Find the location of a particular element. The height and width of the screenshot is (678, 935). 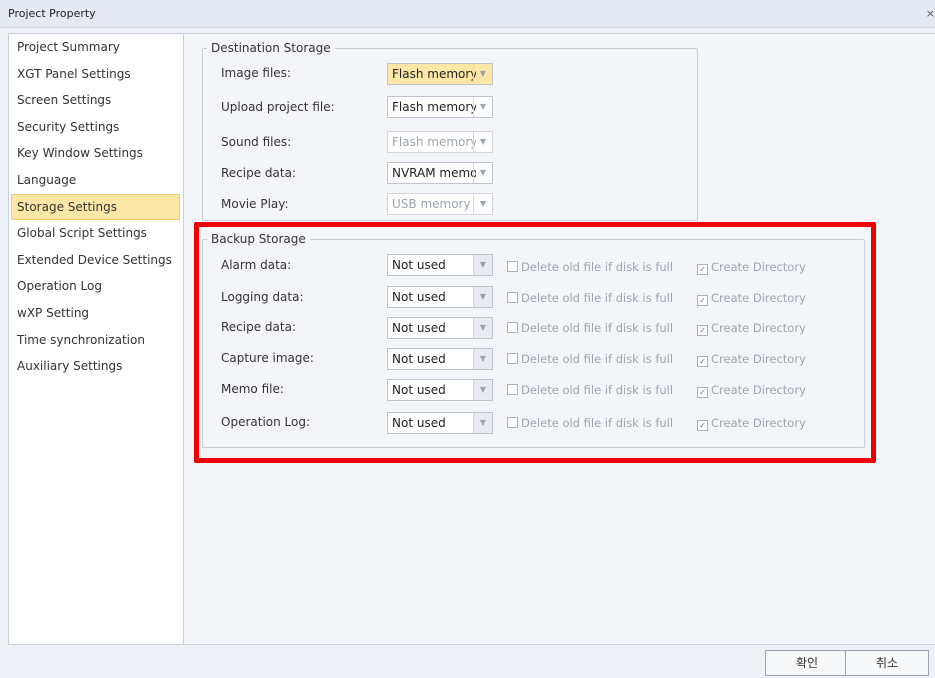

upload-project-file-dropdown: Flash memory ▼ is located at coordinates (440, 107).